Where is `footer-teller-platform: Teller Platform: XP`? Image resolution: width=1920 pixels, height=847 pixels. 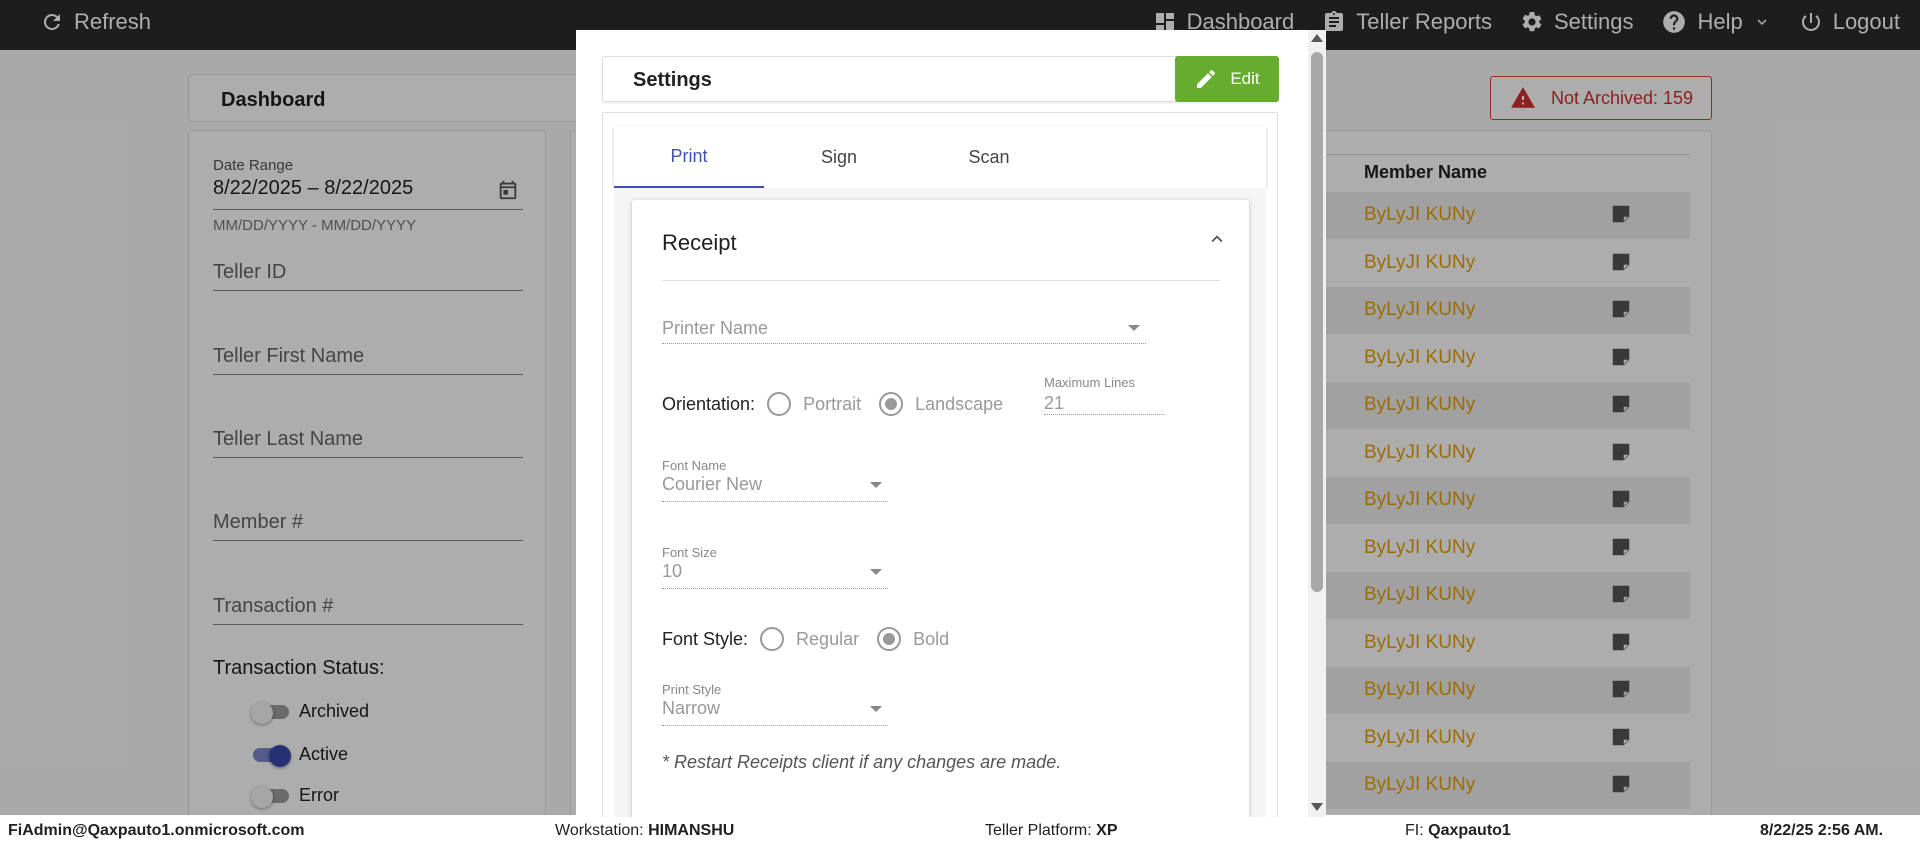 footer-teller-platform: Teller Platform: XP is located at coordinates (1051, 830).